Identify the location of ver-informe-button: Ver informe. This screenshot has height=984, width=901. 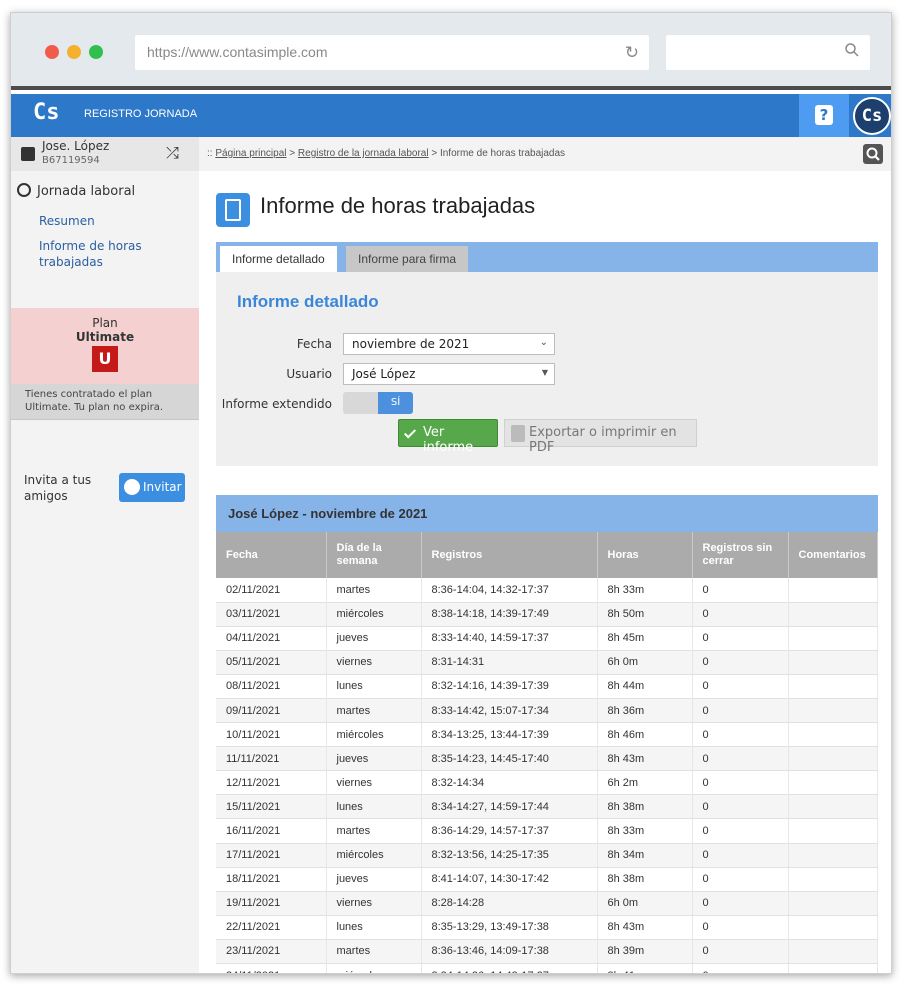
(448, 437).